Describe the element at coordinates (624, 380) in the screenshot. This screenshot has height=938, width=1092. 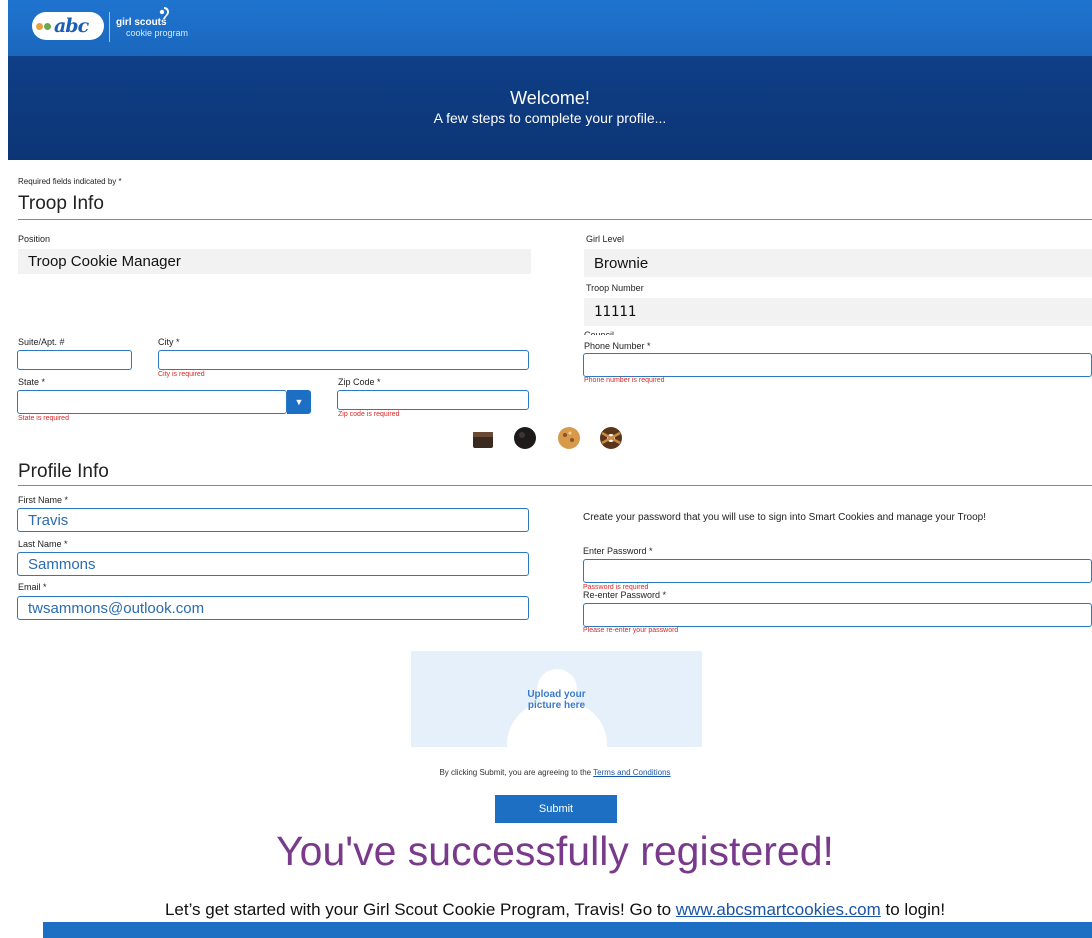
I see `phone-error: Phone number is required` at that location.